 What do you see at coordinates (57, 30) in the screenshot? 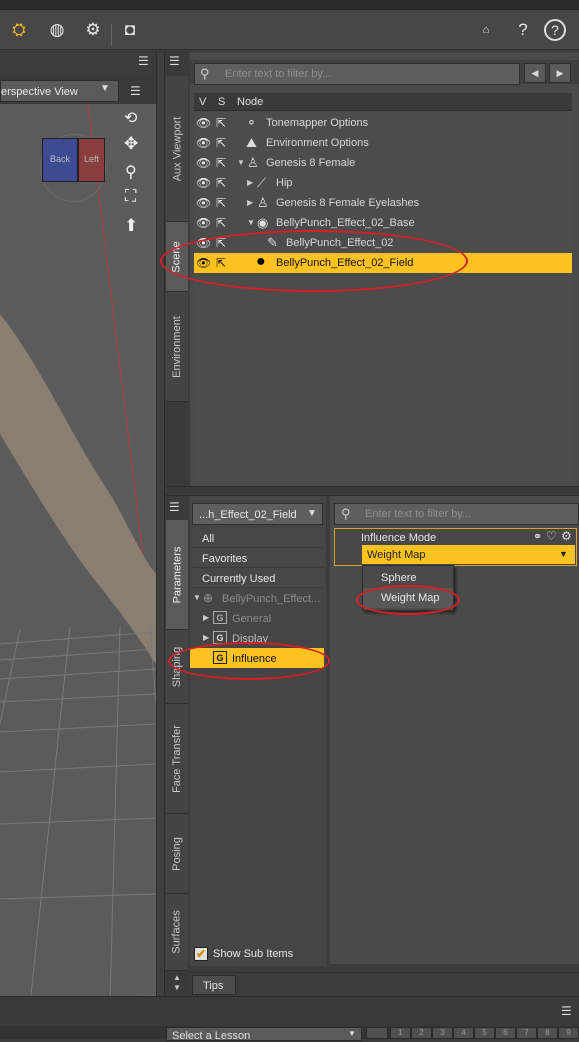
I see `sphere-gear-icon: ◍` at bounding box center [57, 30].